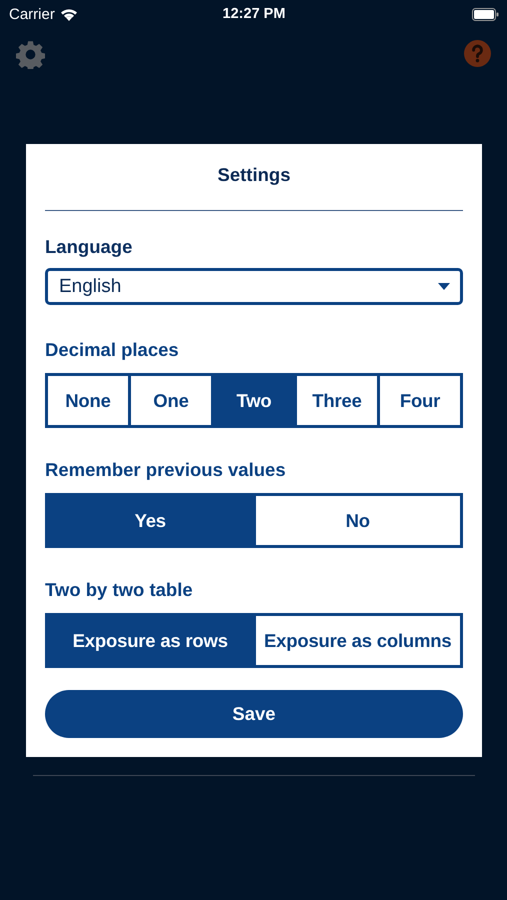 The image size is (507, 900). What do you see at coordinates (358, 520) in the screenshot?
I see `segment-option: No` at bounding box center [358, 520].